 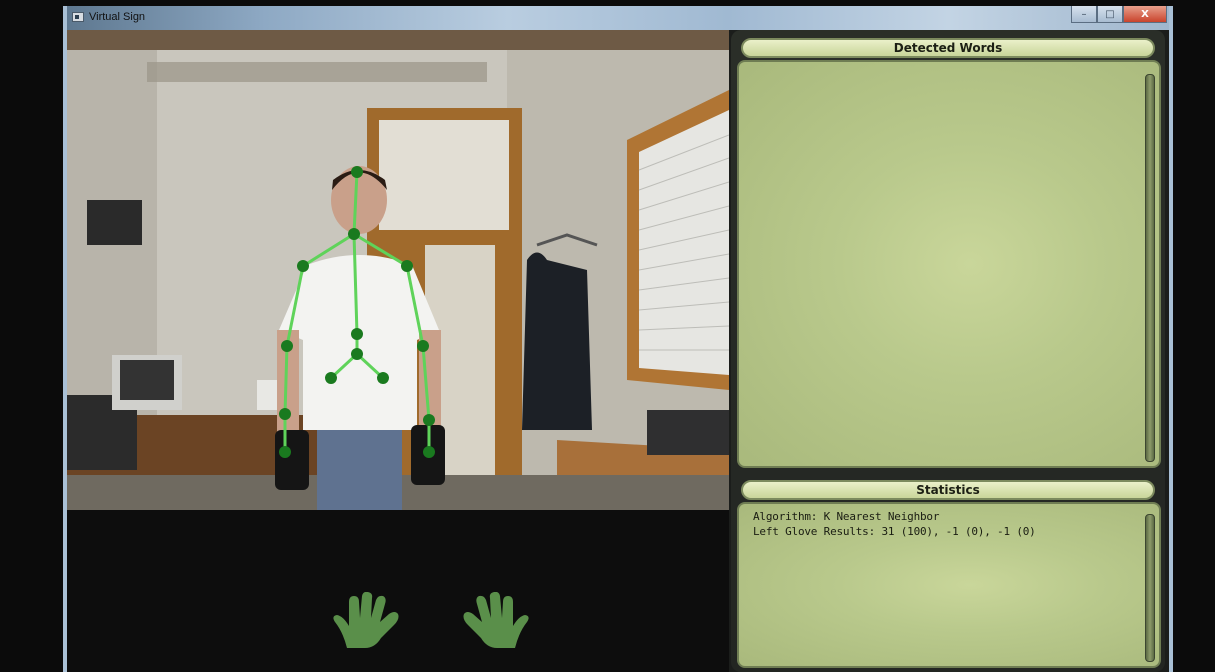 I want to click on app-icon, so click(x=78, y=17).